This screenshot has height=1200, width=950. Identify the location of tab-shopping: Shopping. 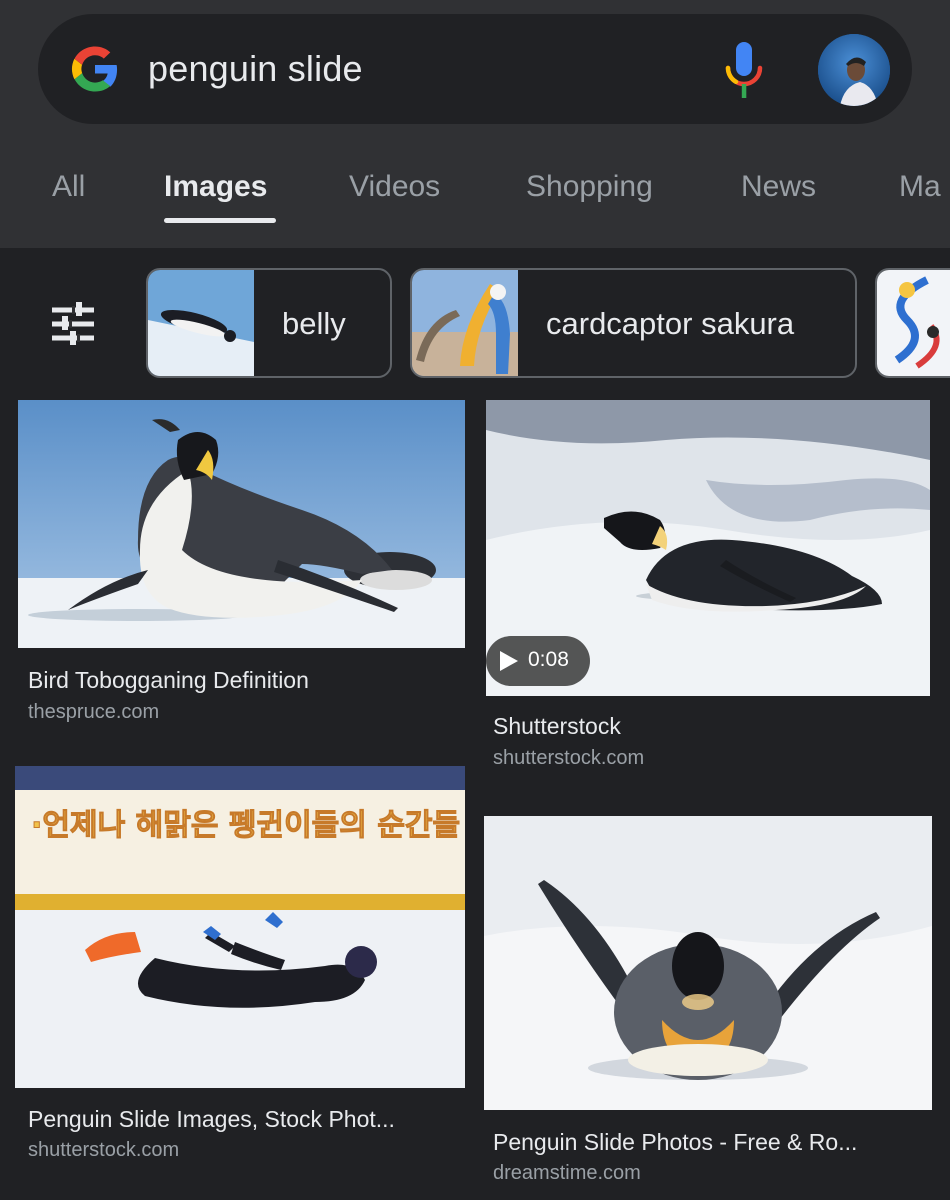
(589, 187).